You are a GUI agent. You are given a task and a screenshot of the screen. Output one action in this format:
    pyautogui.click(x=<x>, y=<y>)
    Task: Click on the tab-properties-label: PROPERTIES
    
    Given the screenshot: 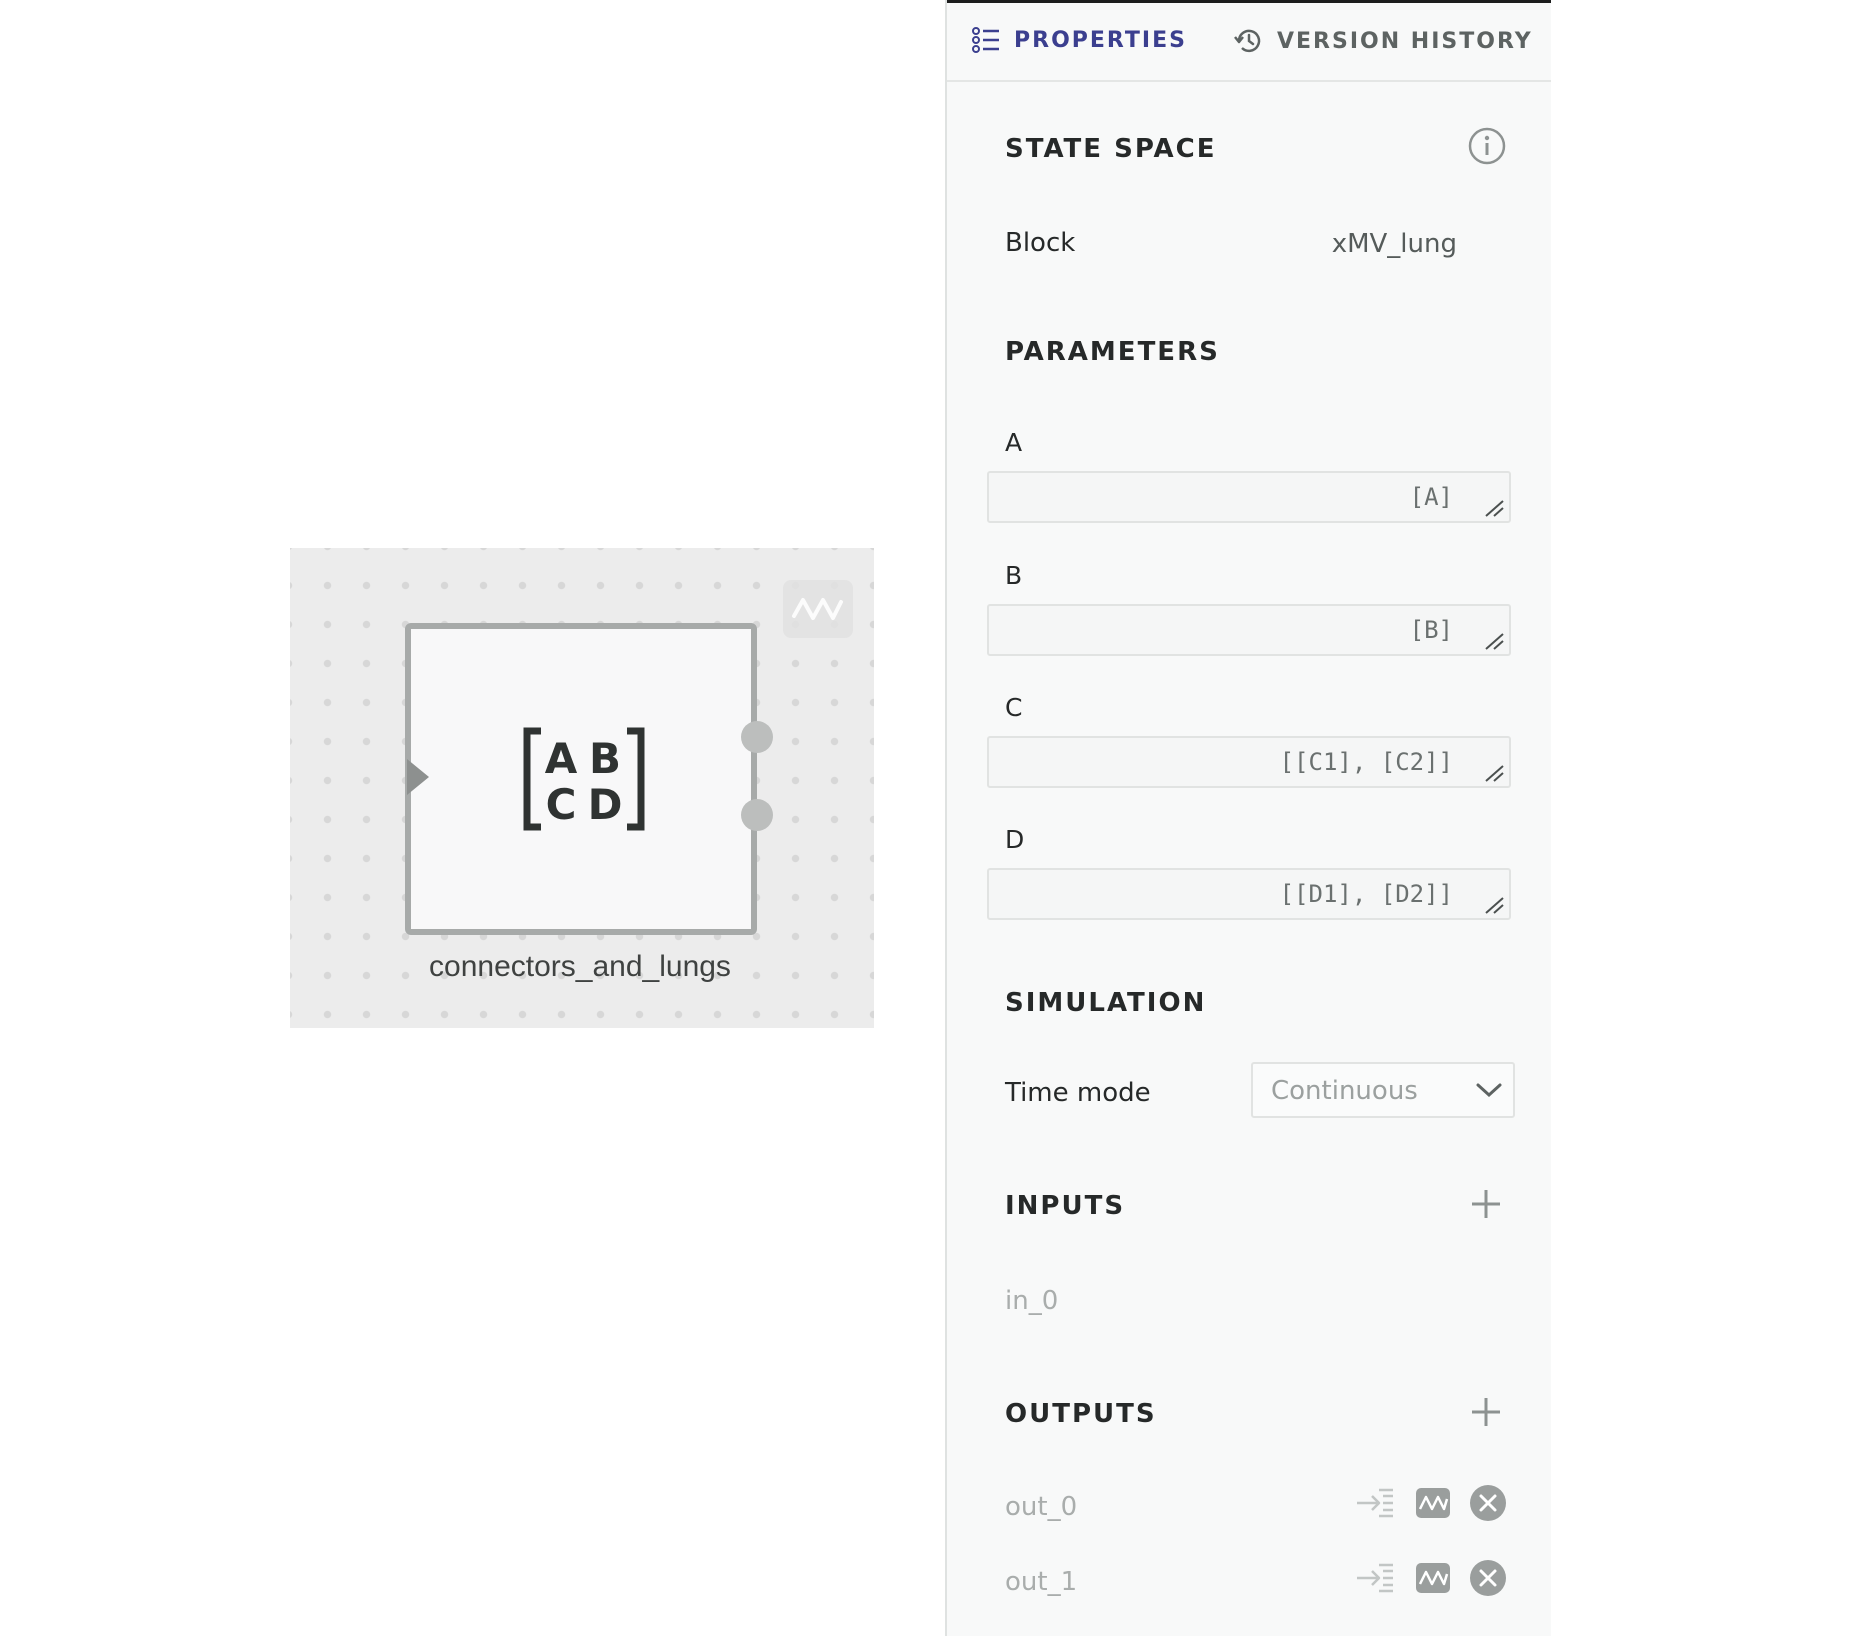 What is the action you would take?
    pyautogui.click(x=1100, y=40)
    